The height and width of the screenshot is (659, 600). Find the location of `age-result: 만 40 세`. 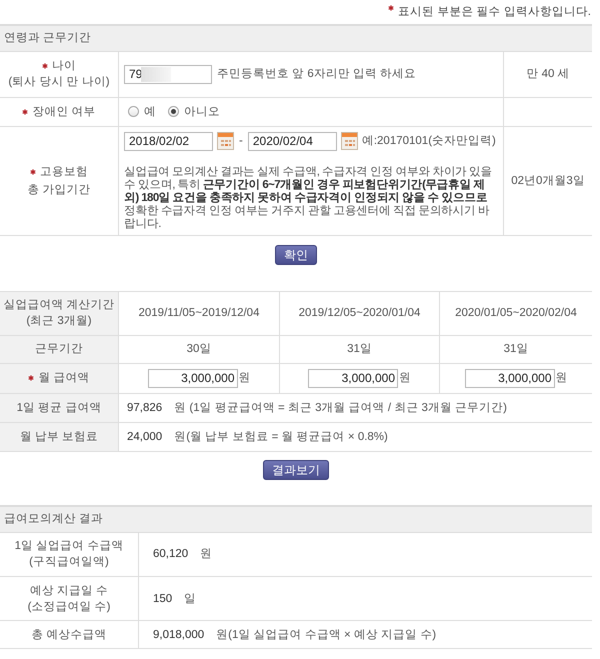

age-result: 만 40 세 is located at coordinates (548, 74).